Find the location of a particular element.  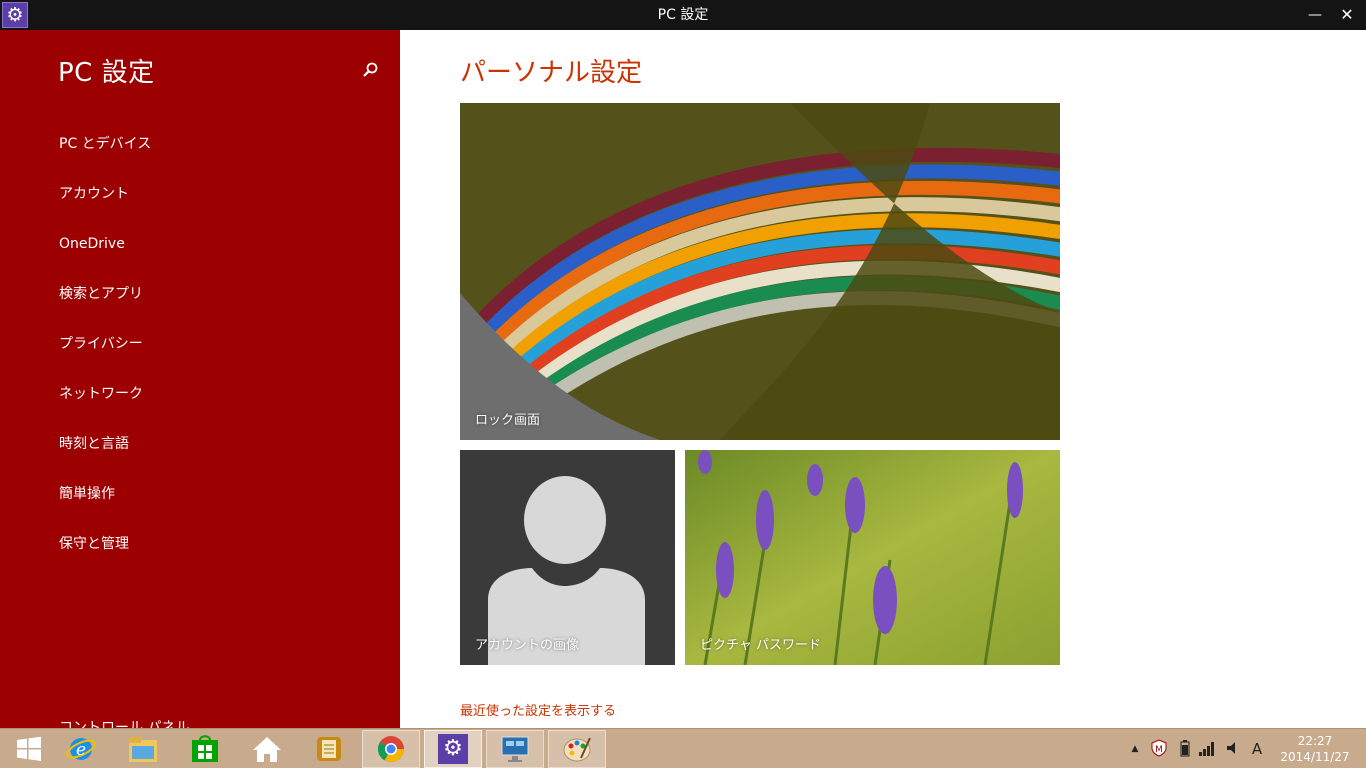

sidebar-item-update-recovery: 保守と管理 is located at coordinates (94, 544).